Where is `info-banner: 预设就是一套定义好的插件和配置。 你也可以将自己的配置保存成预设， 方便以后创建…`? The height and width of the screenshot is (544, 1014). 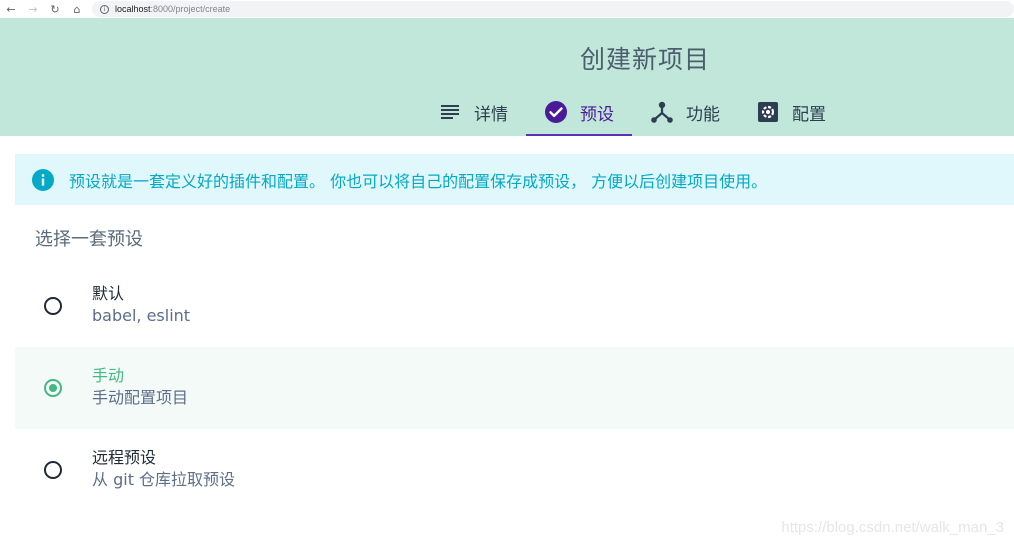 info-banner: 预设就是一套定义好的插件和配置。 你也可以将自己的配置保存成预设， 方便以后创建… is located at coordinates (514, 179).